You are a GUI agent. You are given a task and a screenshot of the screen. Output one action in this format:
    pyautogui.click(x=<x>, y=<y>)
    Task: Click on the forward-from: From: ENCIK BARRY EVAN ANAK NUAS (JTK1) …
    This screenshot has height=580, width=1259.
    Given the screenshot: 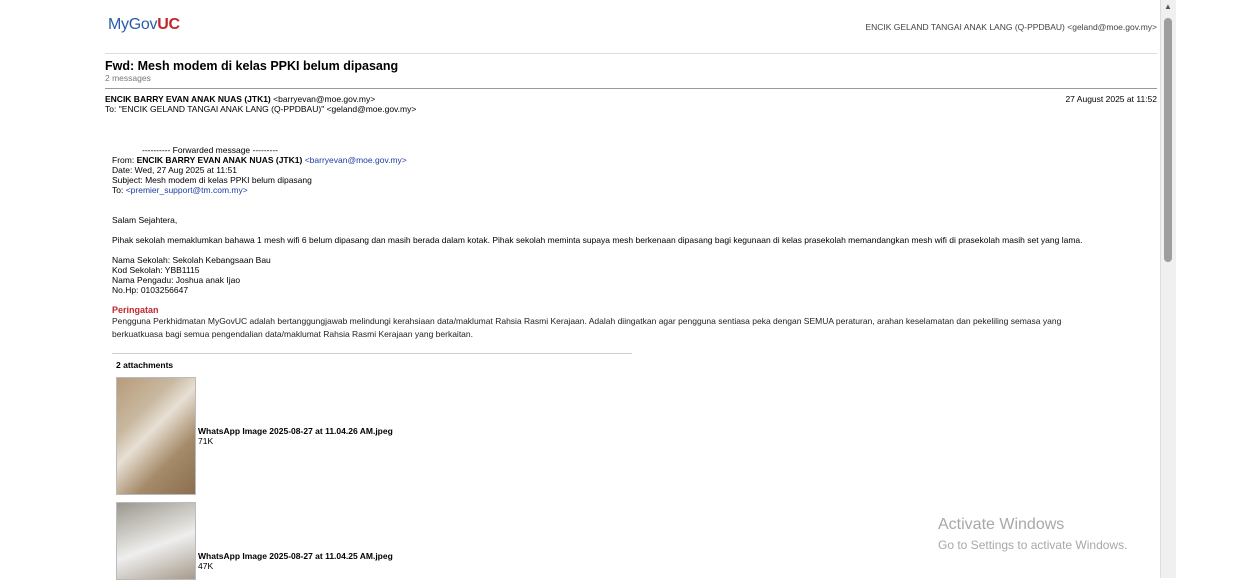 What is the action you would take?
    pyautogui.click(x=259, y=160)
    